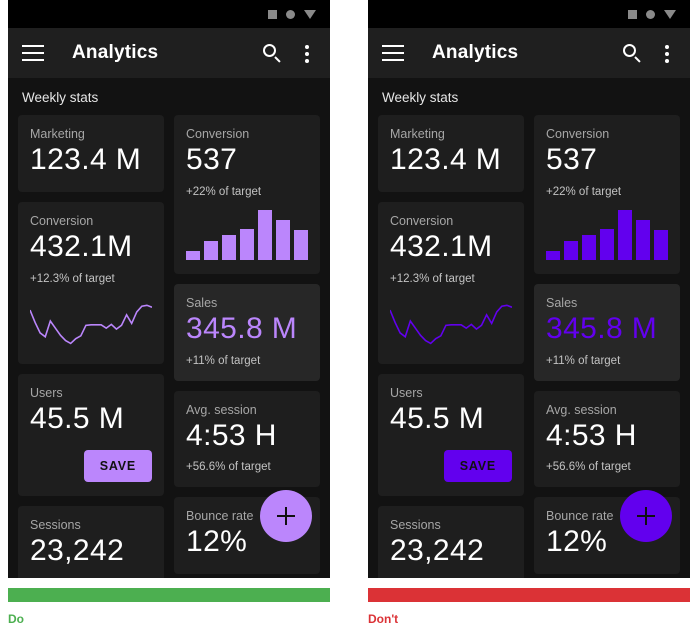 The width and height of the screenshot is (698, 640). What do you see at coordinates (290, 14) in the screenshot?
I see `circle-icon` at bounding box center [290, 14].